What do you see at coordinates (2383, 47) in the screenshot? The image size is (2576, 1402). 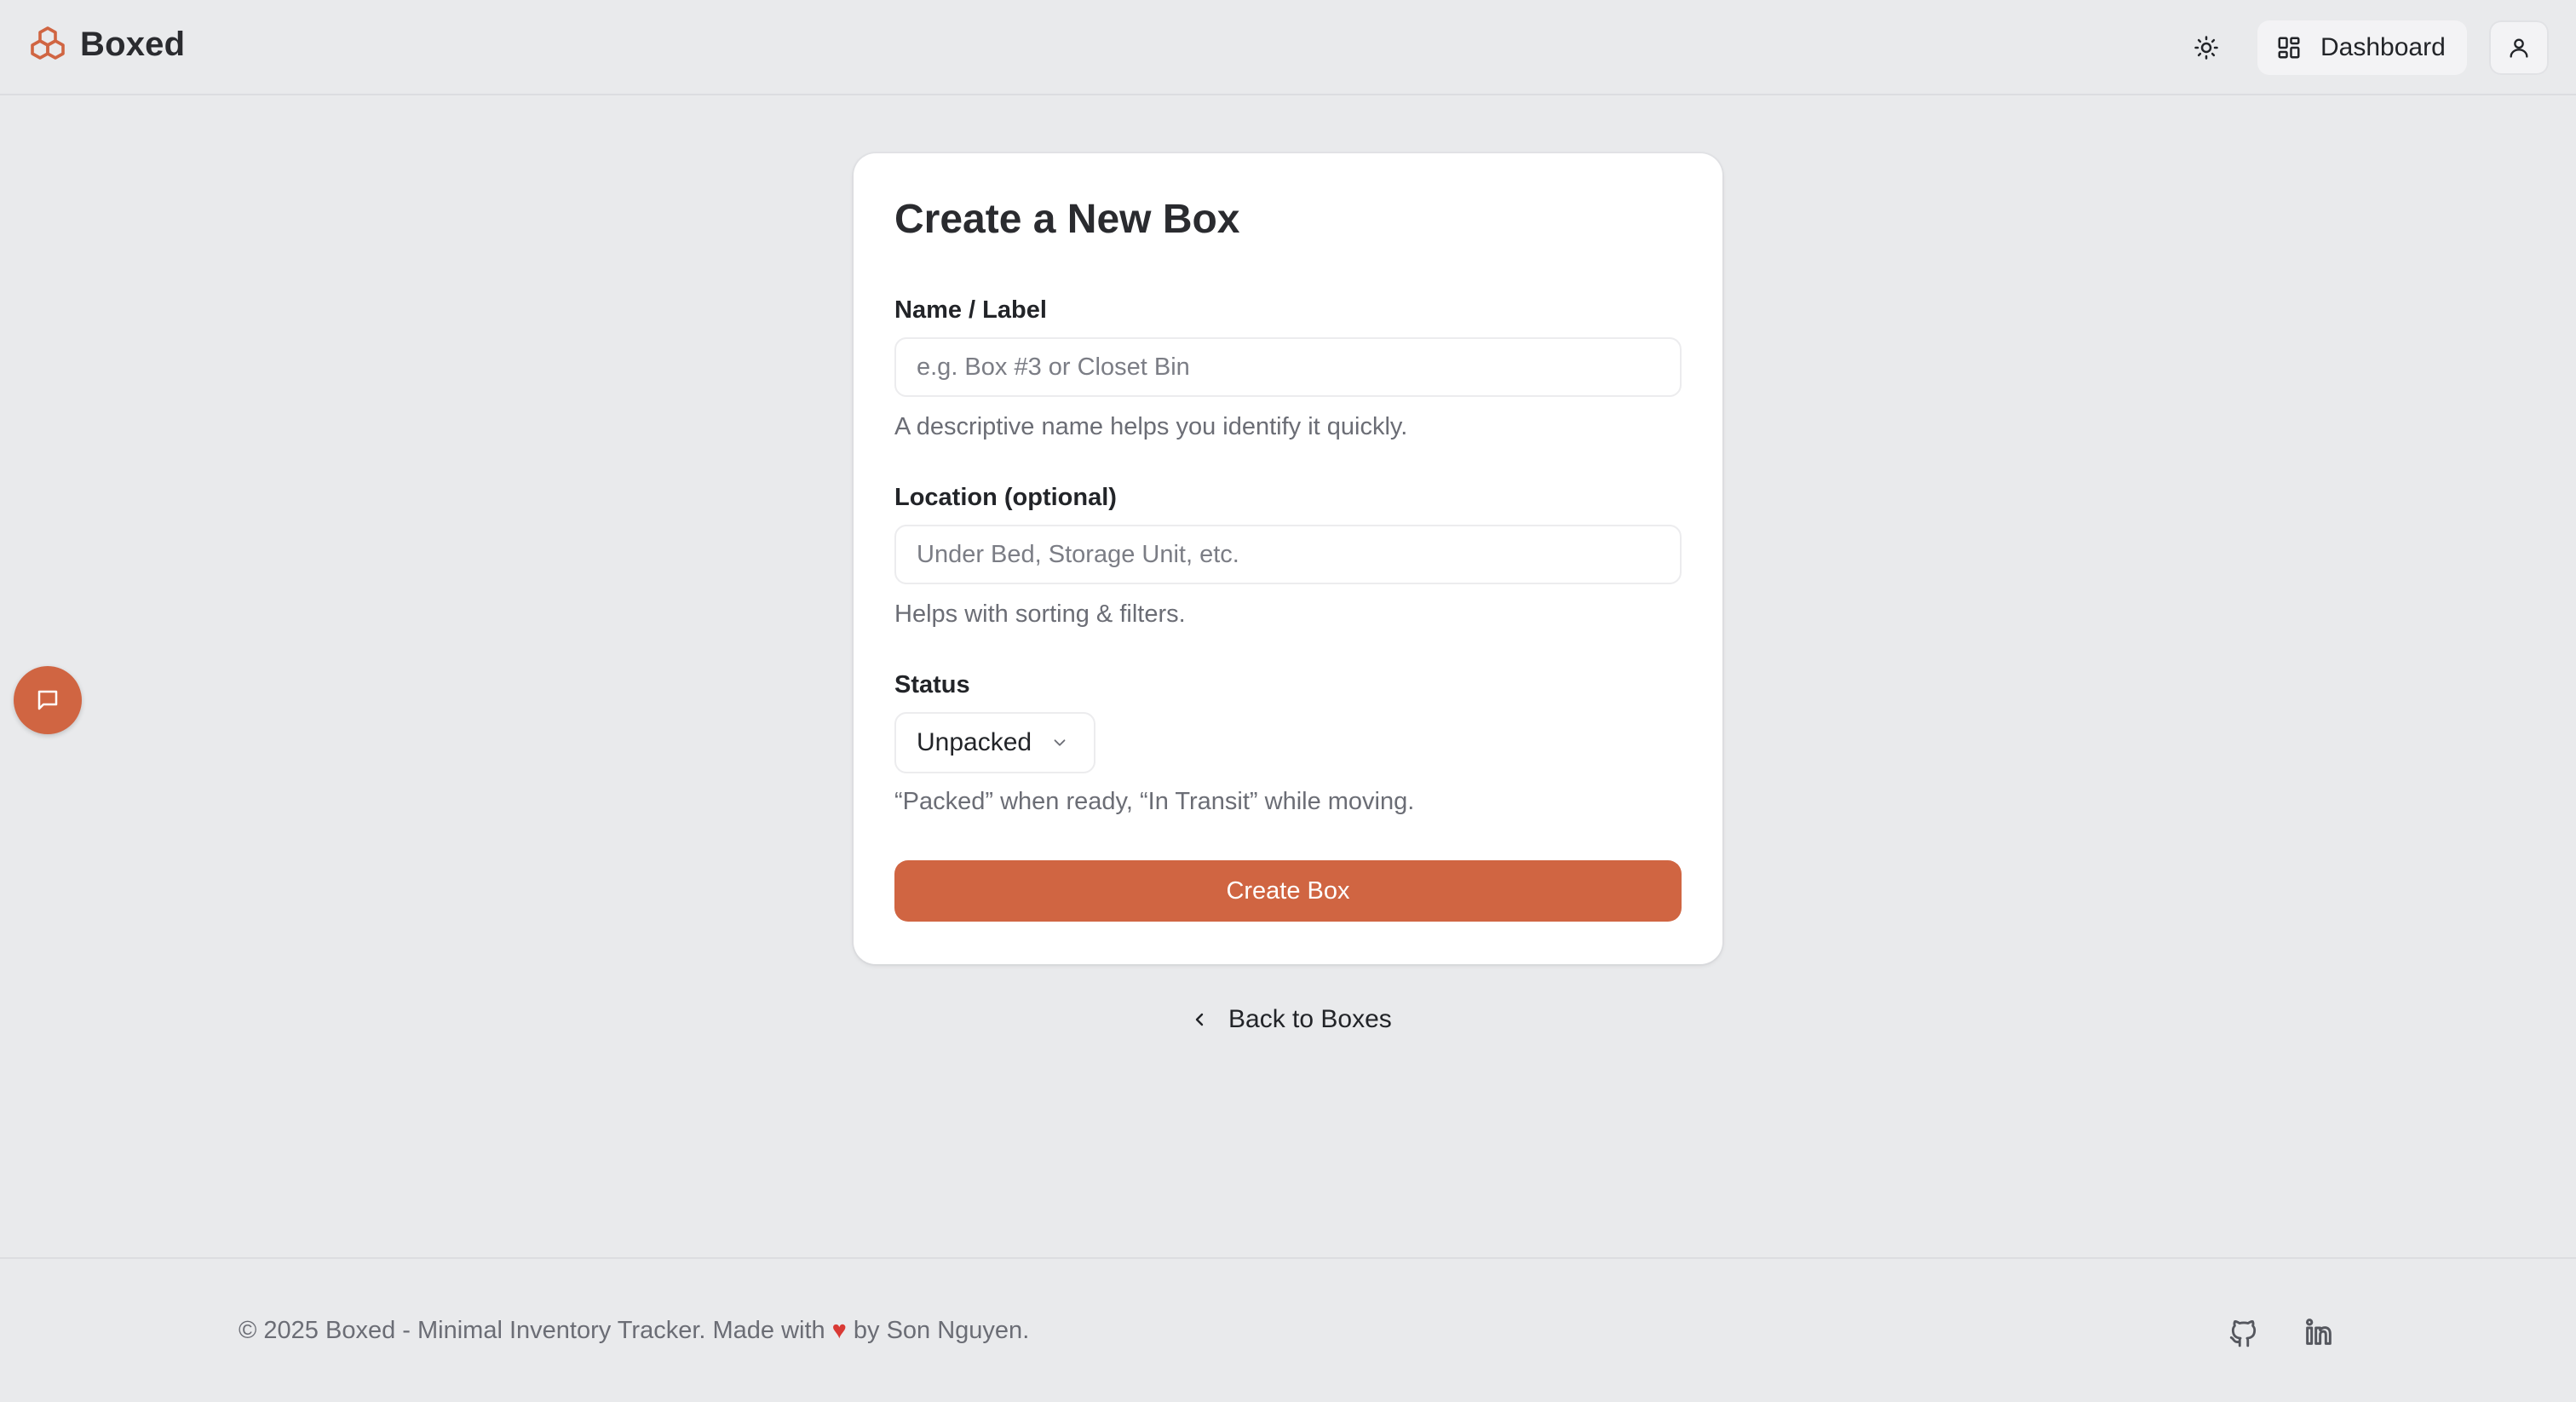 I see `dashboard-label: Dashboard` at bounding box center [2383, 47].